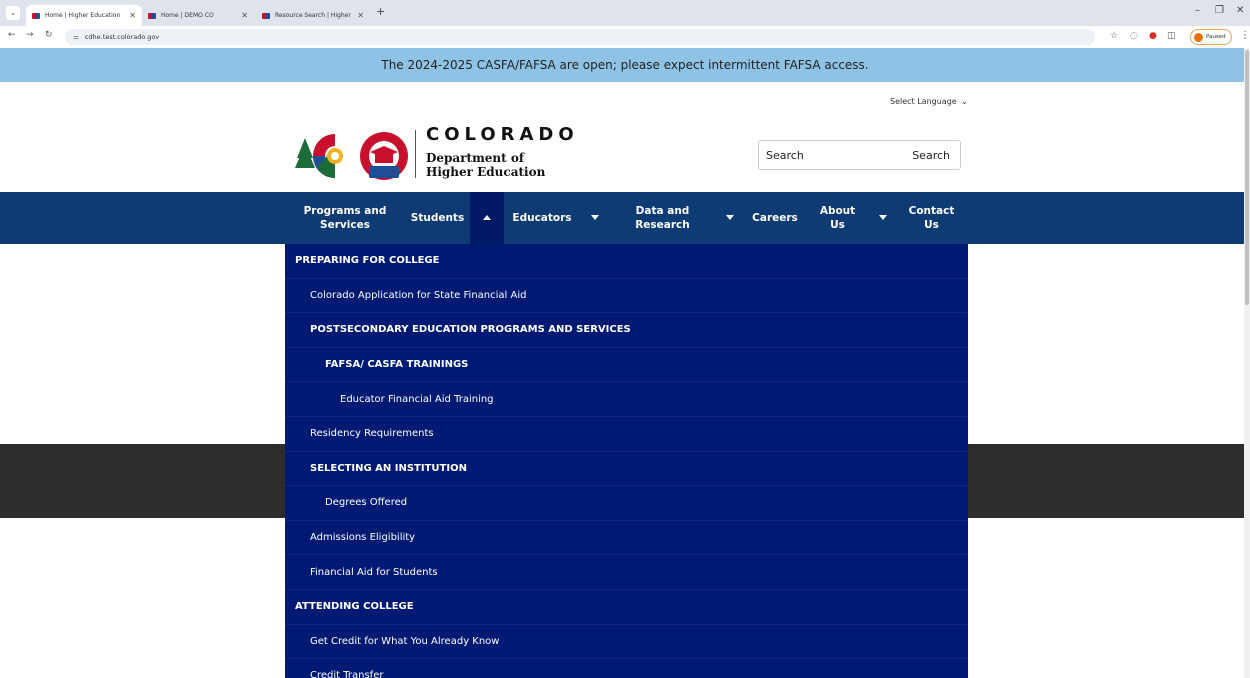 This screenshot has height=678, width=1250. Describe the element at coordinates (626, 668) in the screenshot. I see `dropdown-item-credit-transfer: Credit Transfer` at that location.